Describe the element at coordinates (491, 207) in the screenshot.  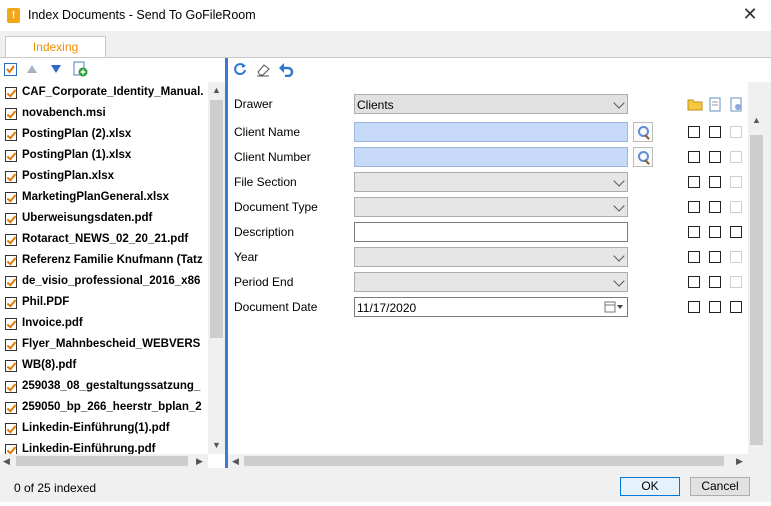
I see `document-type-select` at that location.